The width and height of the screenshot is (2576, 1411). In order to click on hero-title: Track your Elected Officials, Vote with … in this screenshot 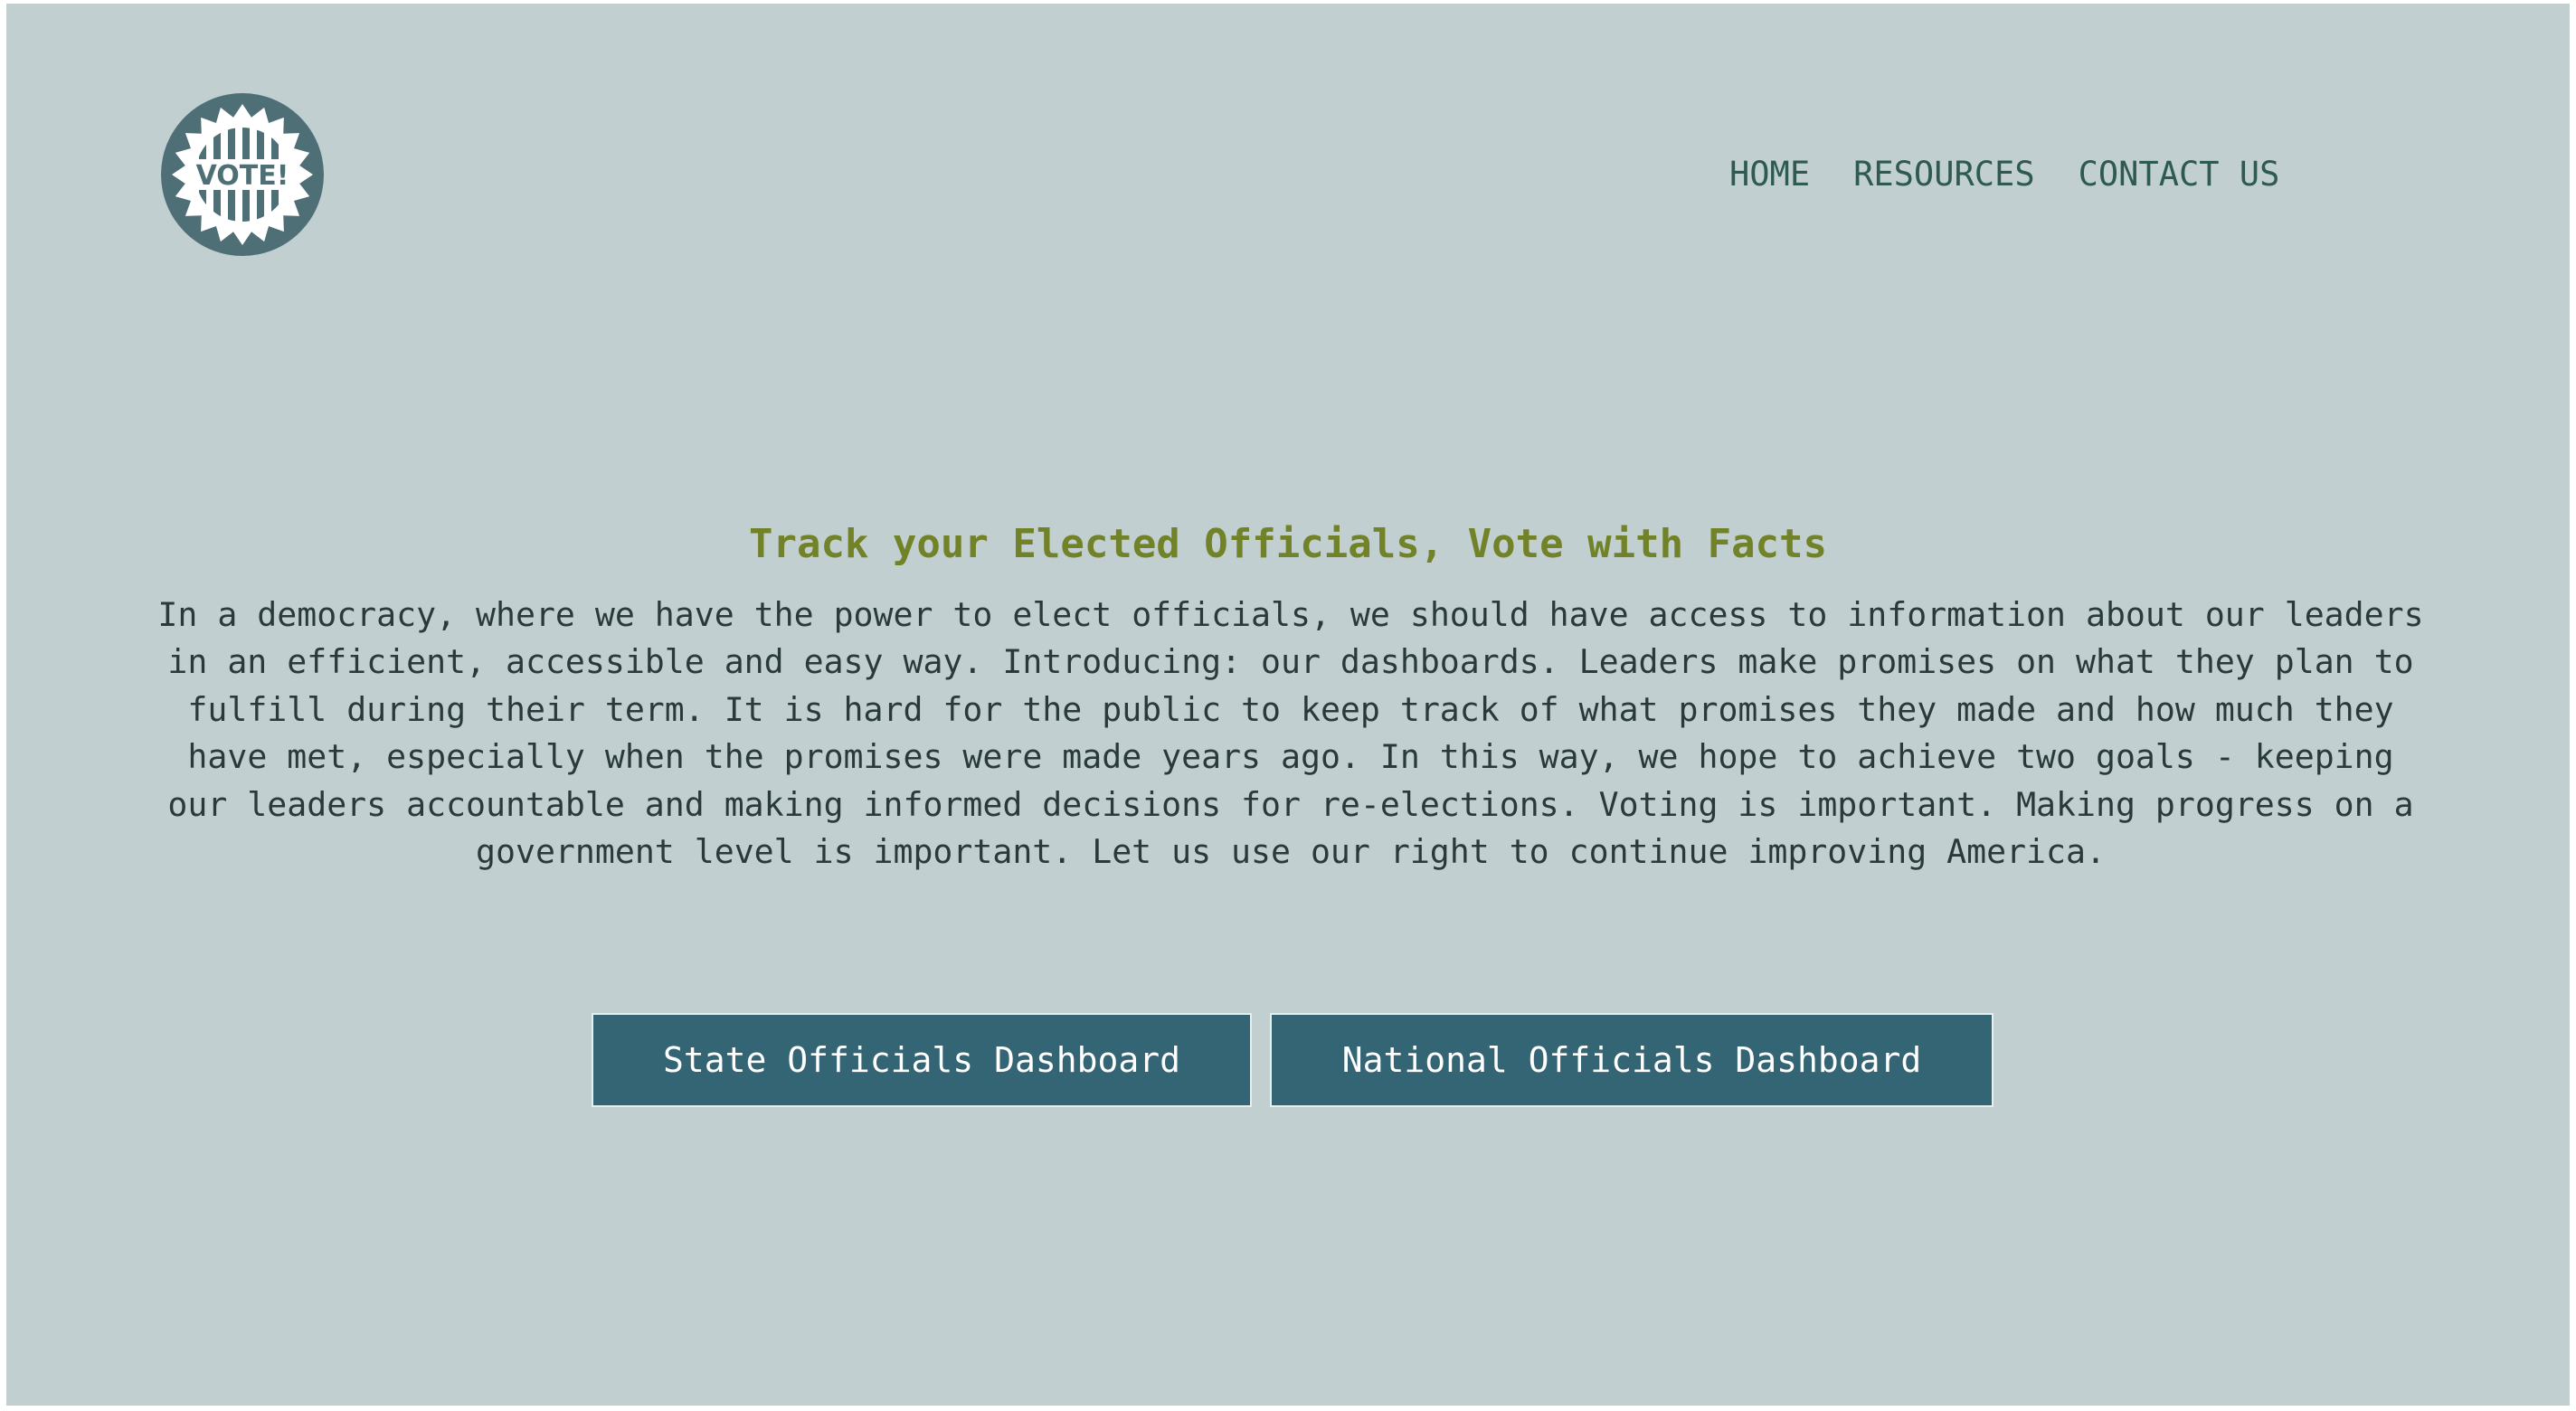, I will do `click(1288, 544)`.